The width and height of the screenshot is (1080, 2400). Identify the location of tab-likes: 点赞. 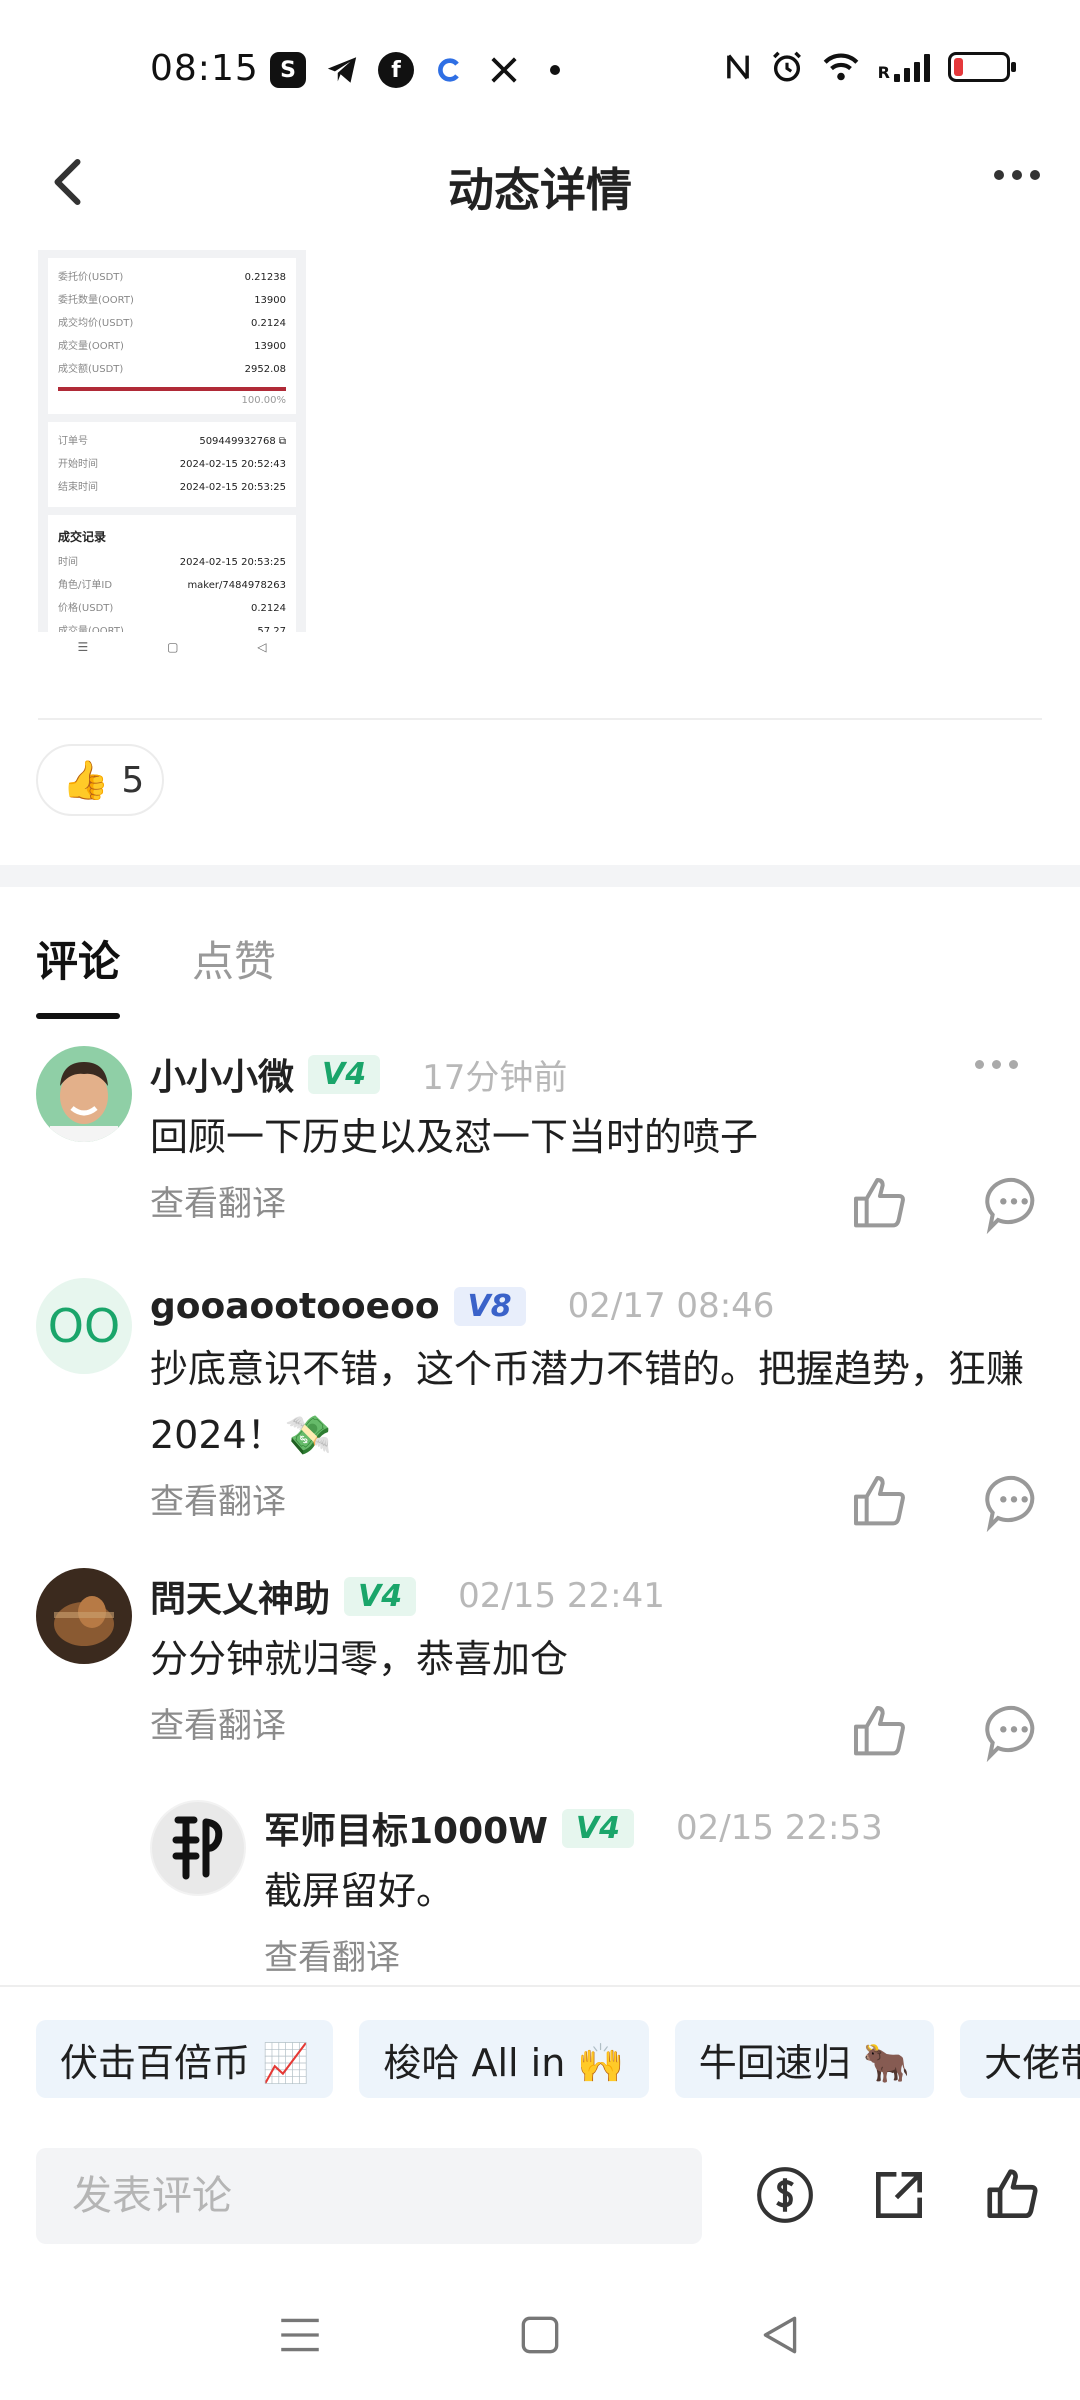
(234, 973).